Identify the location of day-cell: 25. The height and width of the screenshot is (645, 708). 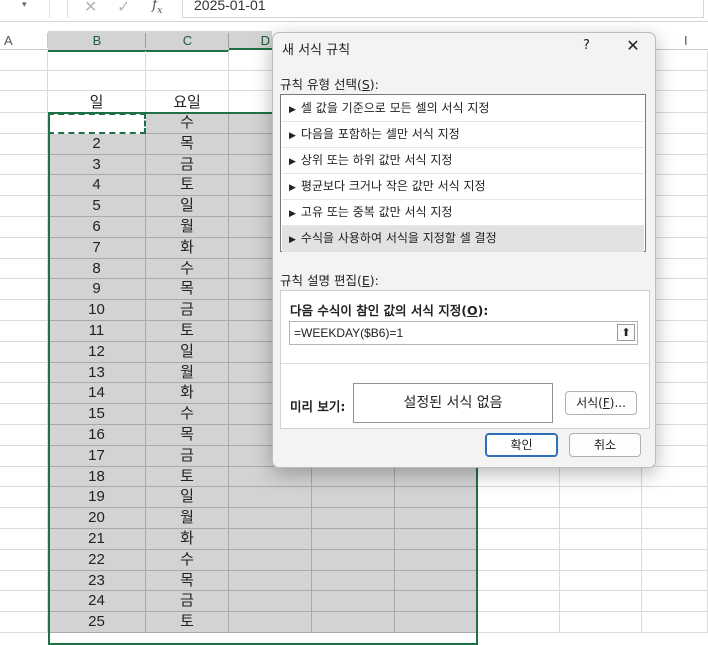
(97, 622).